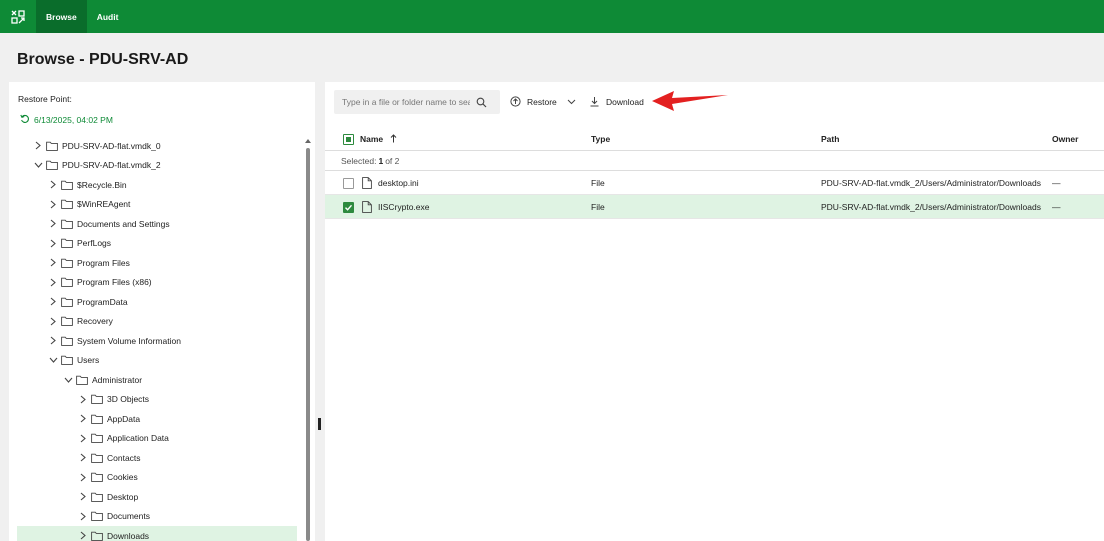 The height and width of the screenshot is (541, 1104). I want to click on tree-item-label: PDU-SRV-AD-flat.vmdk_2, so click(111, 165).